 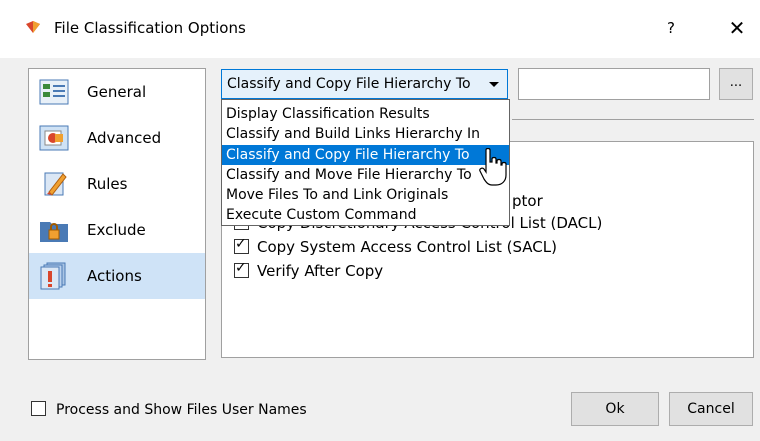 What do you see at coordinates (365, 114) in the screenshot?
I see `dropdown-option: Display Classification Results` at bounding box center [365, 114].